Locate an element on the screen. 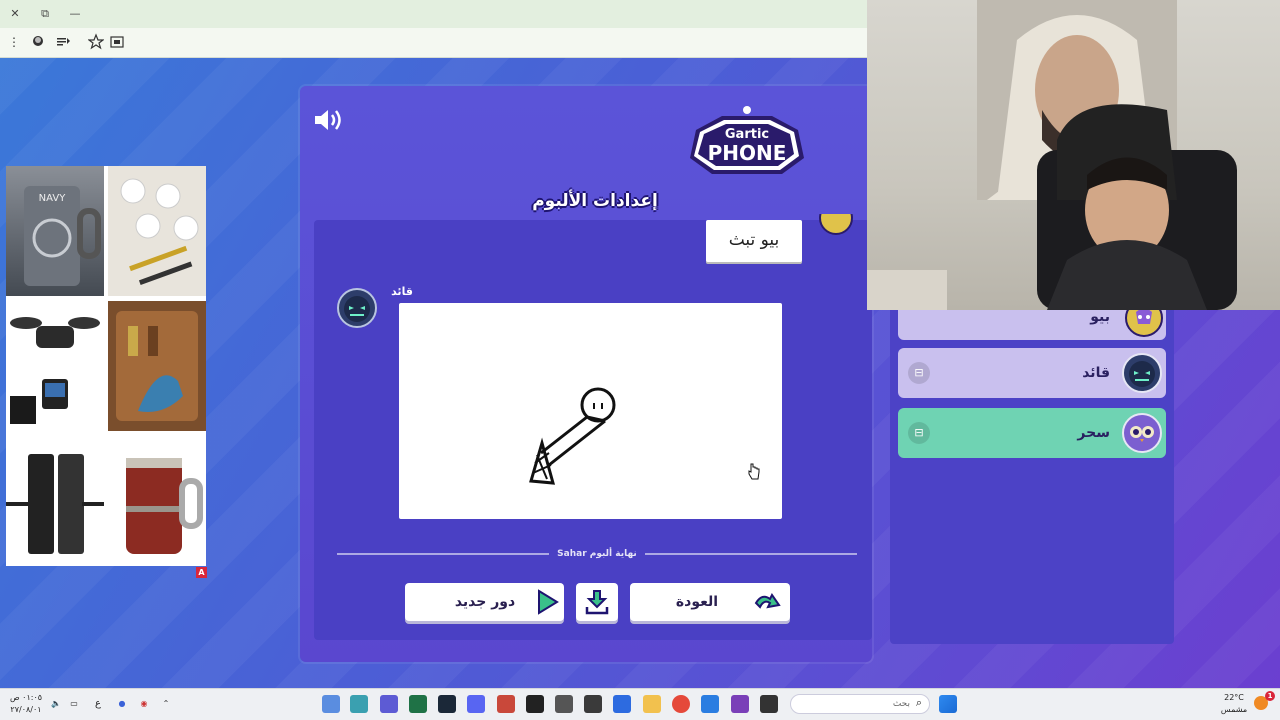  back-arrow-icon is located at coordinates (766, 602).